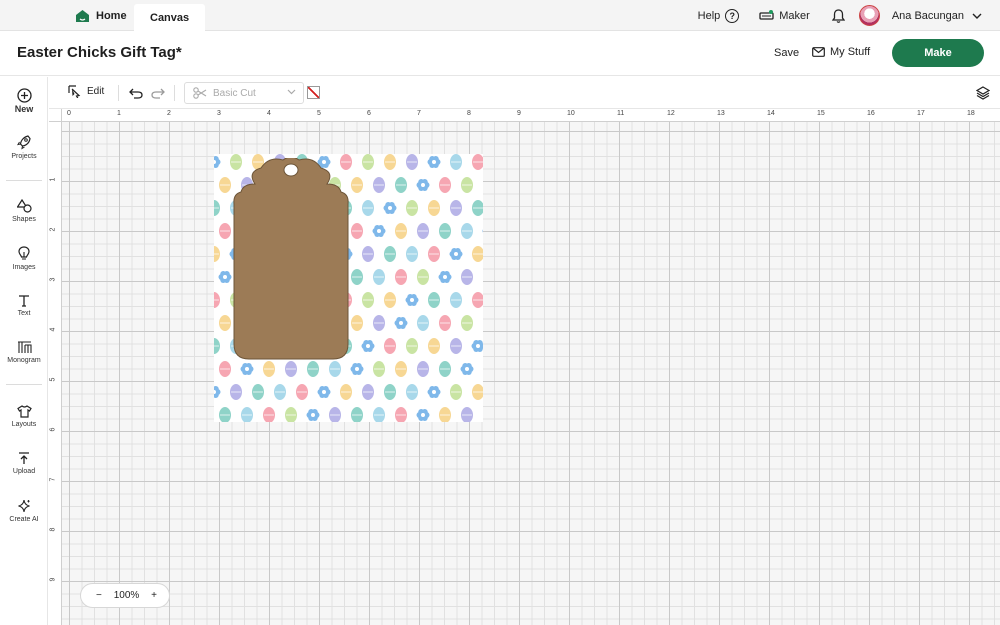  Describe the element at coordinates (732, 15) in the screenshot. I see `question-icon: ?` at that location.